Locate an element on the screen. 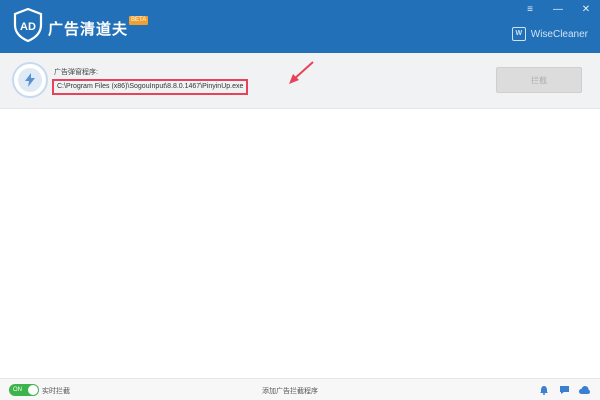  notification-icon is located at coordinates (544, 390).